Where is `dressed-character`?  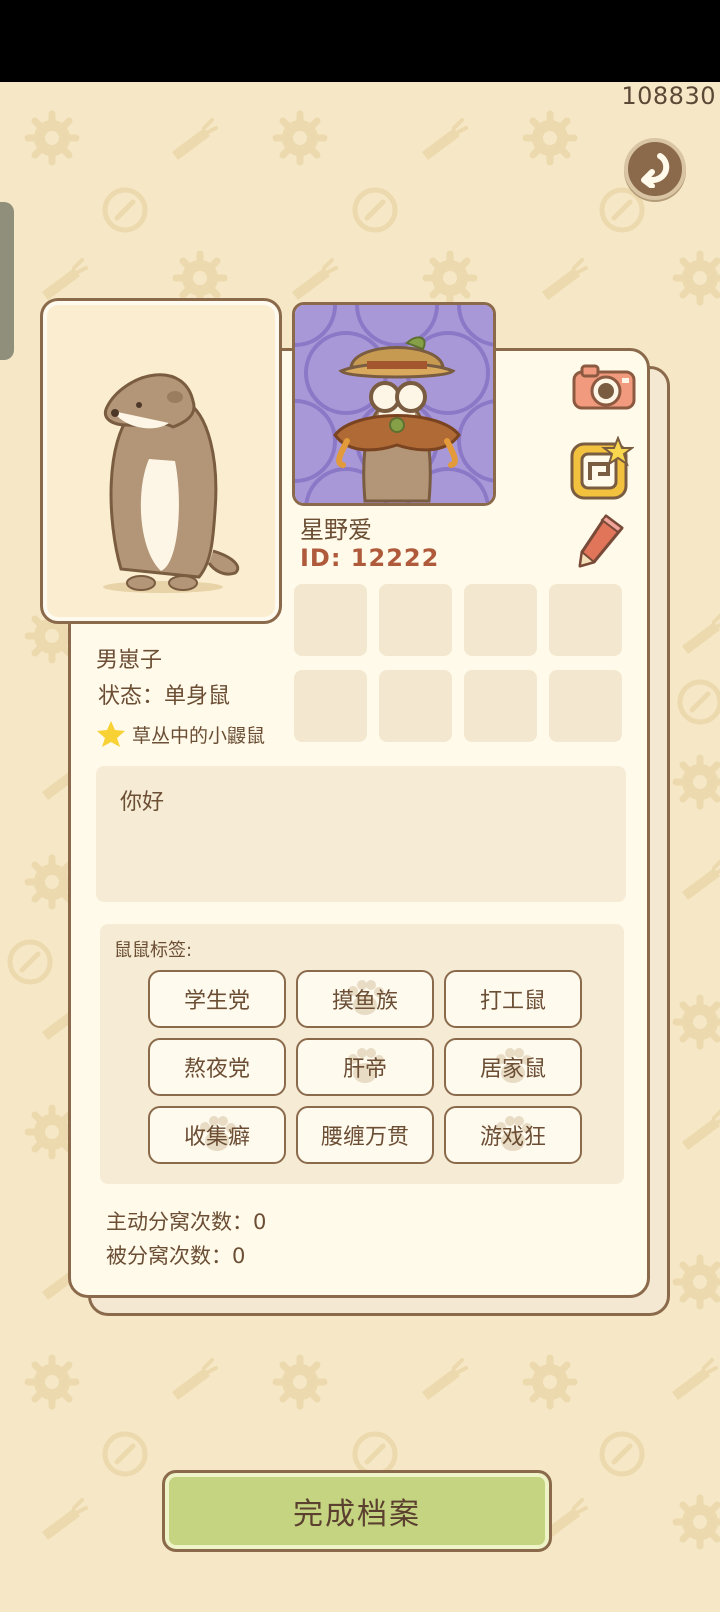 dressed-character is located at coordinates (394, 404).